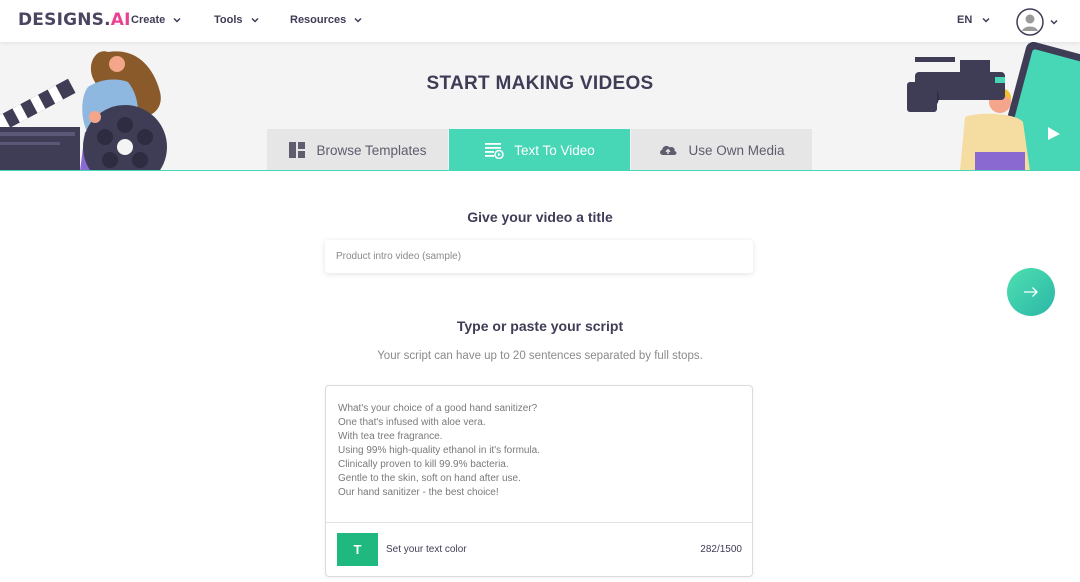 The image size is (1080, 582). What do you see at coordinates (357, 549) in the screenshot?
I see `text-color-button: T` at bounding box center [357, 549].